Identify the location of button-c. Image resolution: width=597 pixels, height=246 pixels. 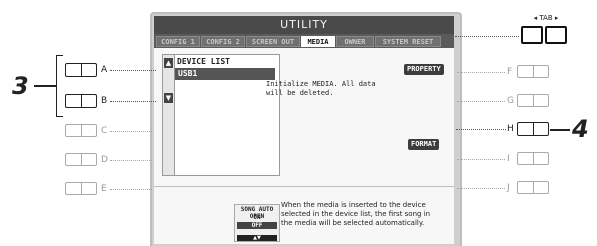
(81, 130).